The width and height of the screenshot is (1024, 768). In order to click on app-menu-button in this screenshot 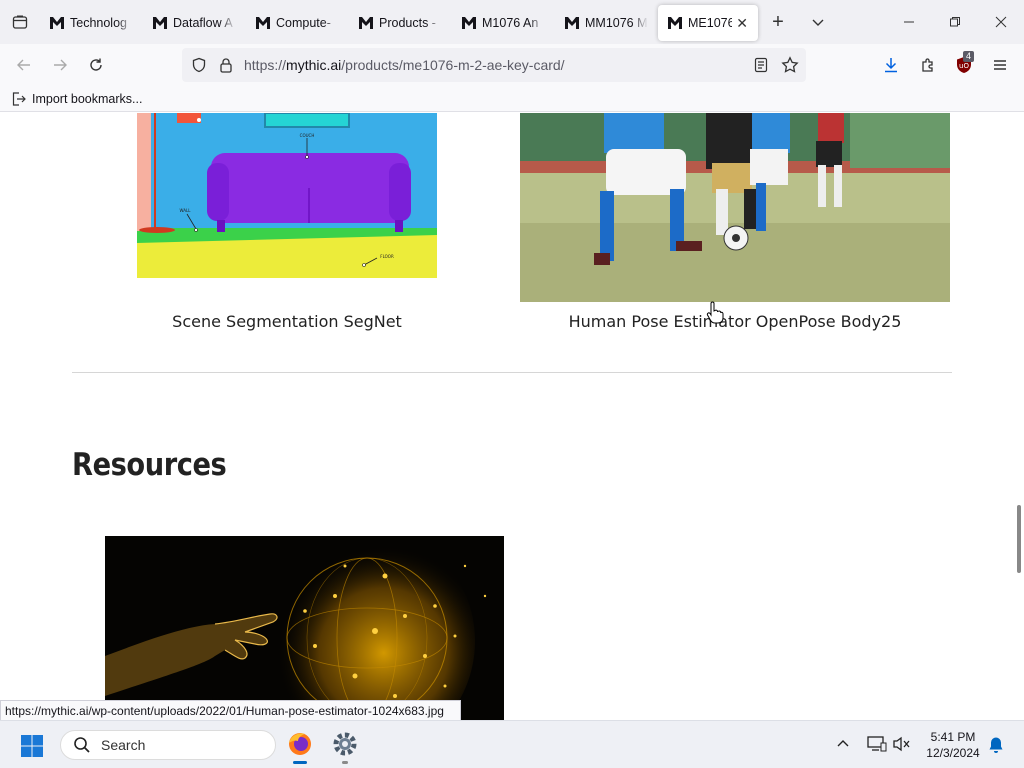, I will do `click(1000, 65)`.